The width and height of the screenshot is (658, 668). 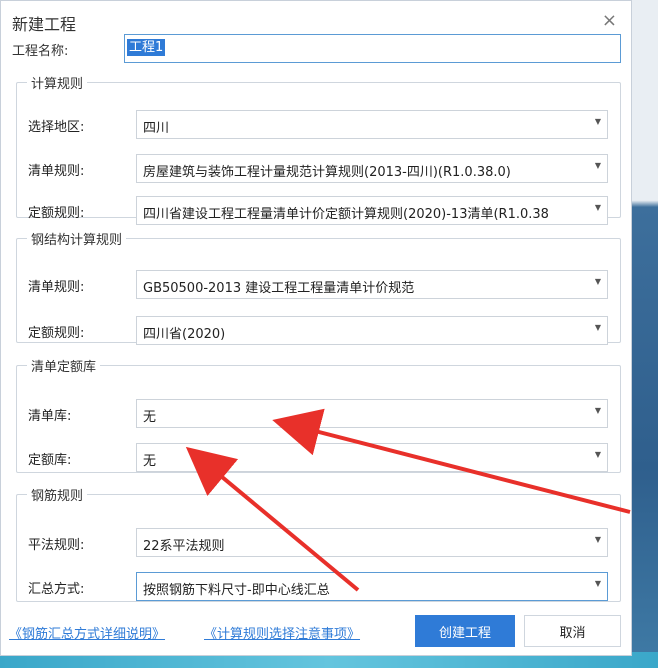 What do you see at coordinates (184, 546) in the screenshot?
I see `flat-rule-value: 22系平法规则` at bounding box center [184, 546].